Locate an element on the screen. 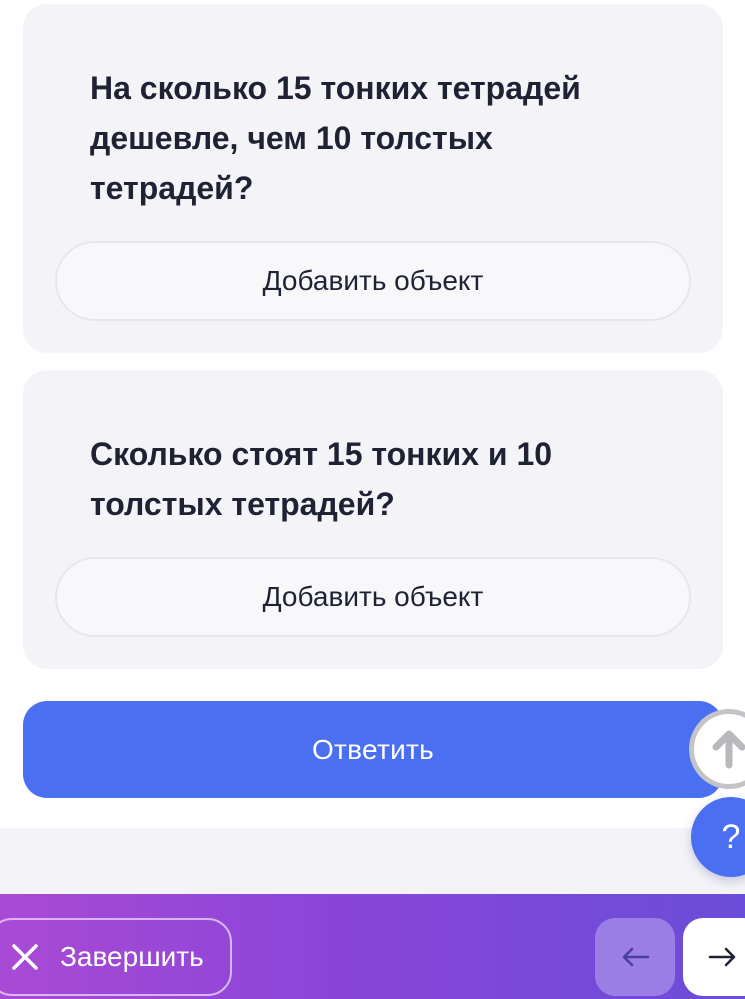  content-bottom-strip is located at coordinates (372, 861).